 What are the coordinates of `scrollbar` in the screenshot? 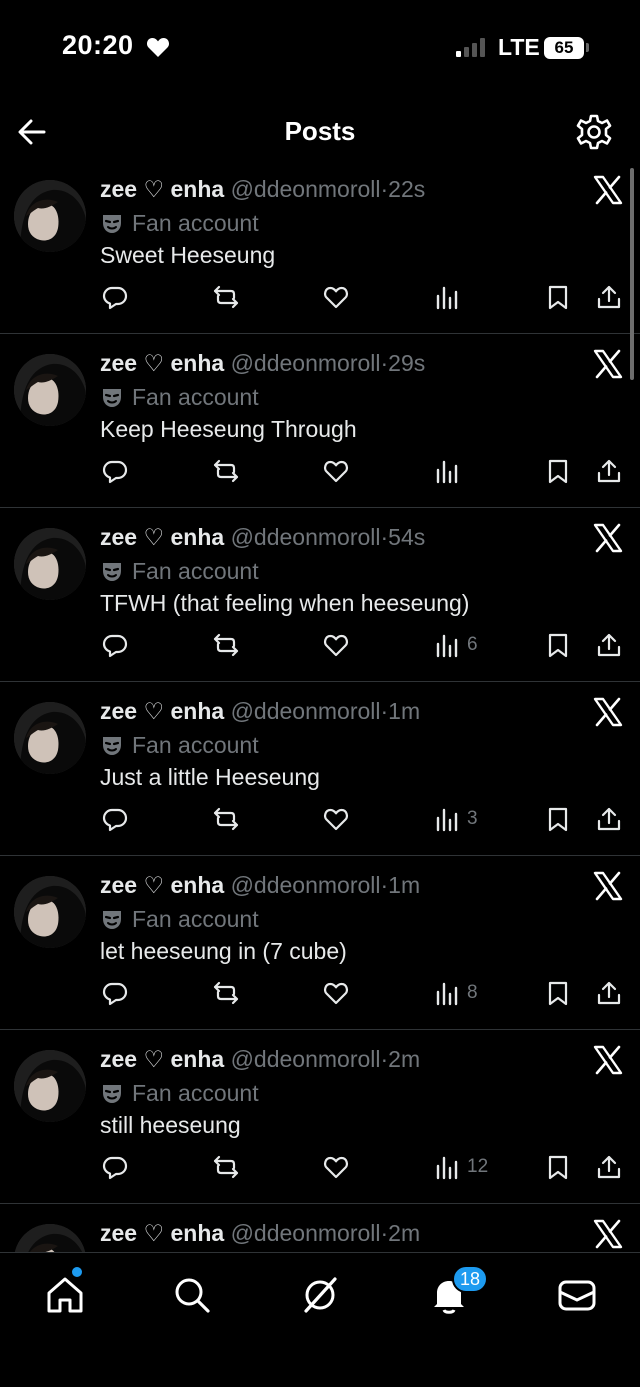 It's located at (632, 274).